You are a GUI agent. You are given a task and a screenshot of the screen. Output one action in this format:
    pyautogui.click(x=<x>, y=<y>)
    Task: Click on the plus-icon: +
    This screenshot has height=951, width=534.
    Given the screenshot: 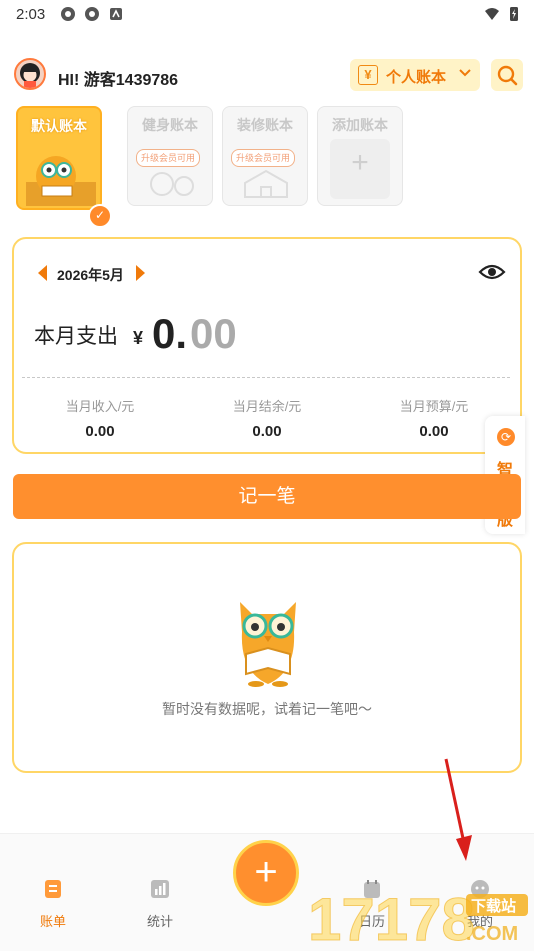 What is the action you would take?
    pyautogui.click(x=360, y=162)
    